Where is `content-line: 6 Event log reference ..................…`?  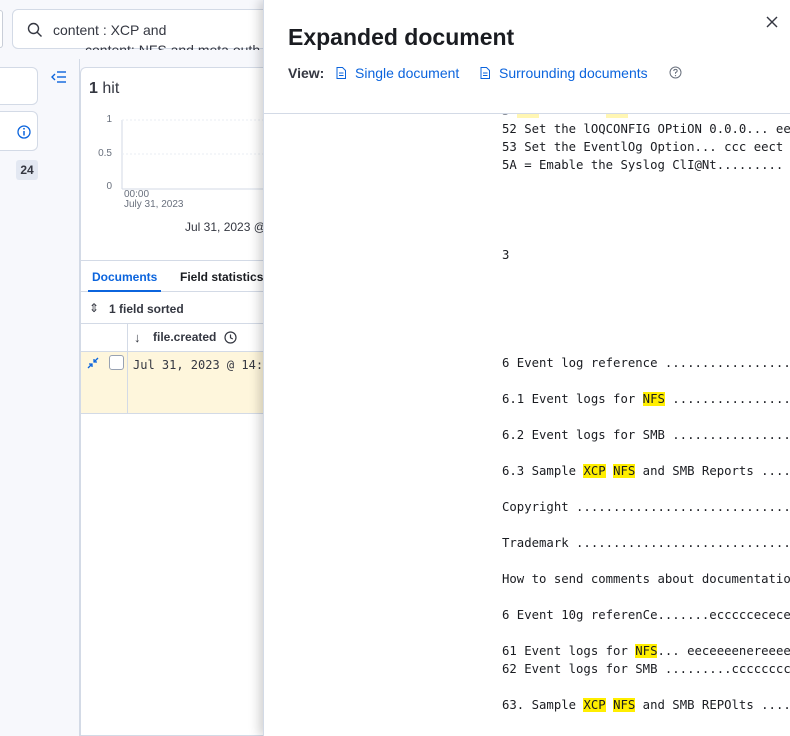
content-line: 6 Event log reference ..................… is located at coordinates (646, 363).